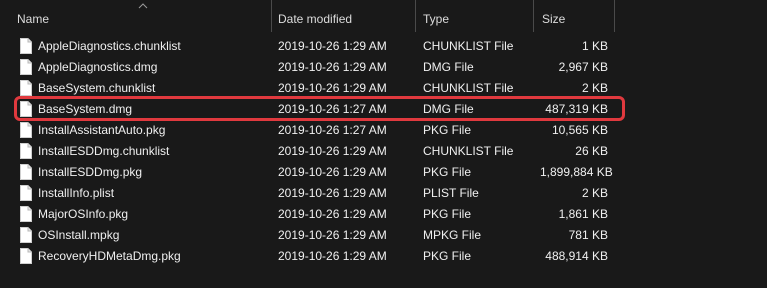 This screenshot has width=767, height=288. I want to click on file-name: InstallESDDmg.pkg, so click(90, 172).